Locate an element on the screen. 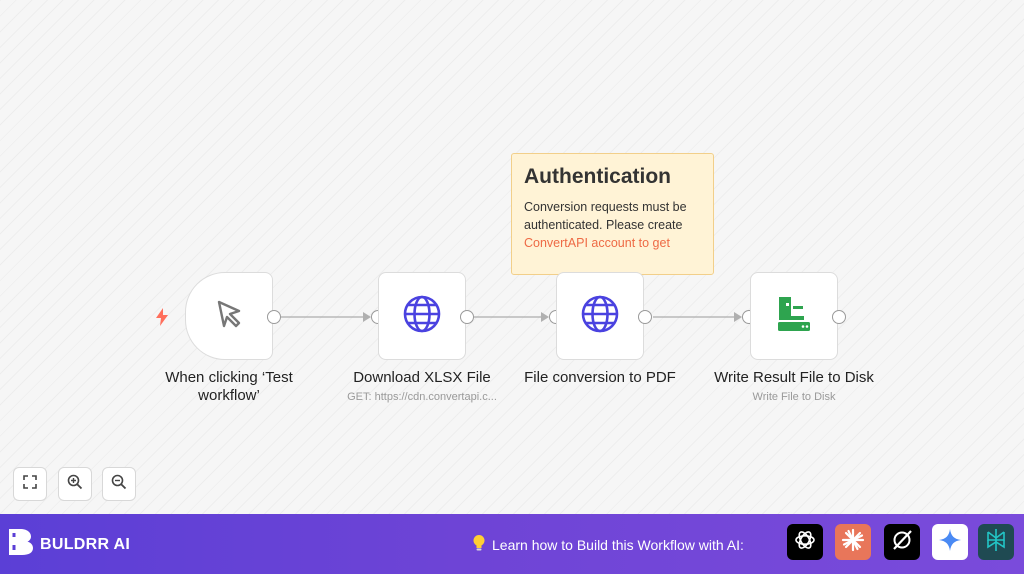  node-label: Write Result File to Disk is located at coordinates (794, 377).